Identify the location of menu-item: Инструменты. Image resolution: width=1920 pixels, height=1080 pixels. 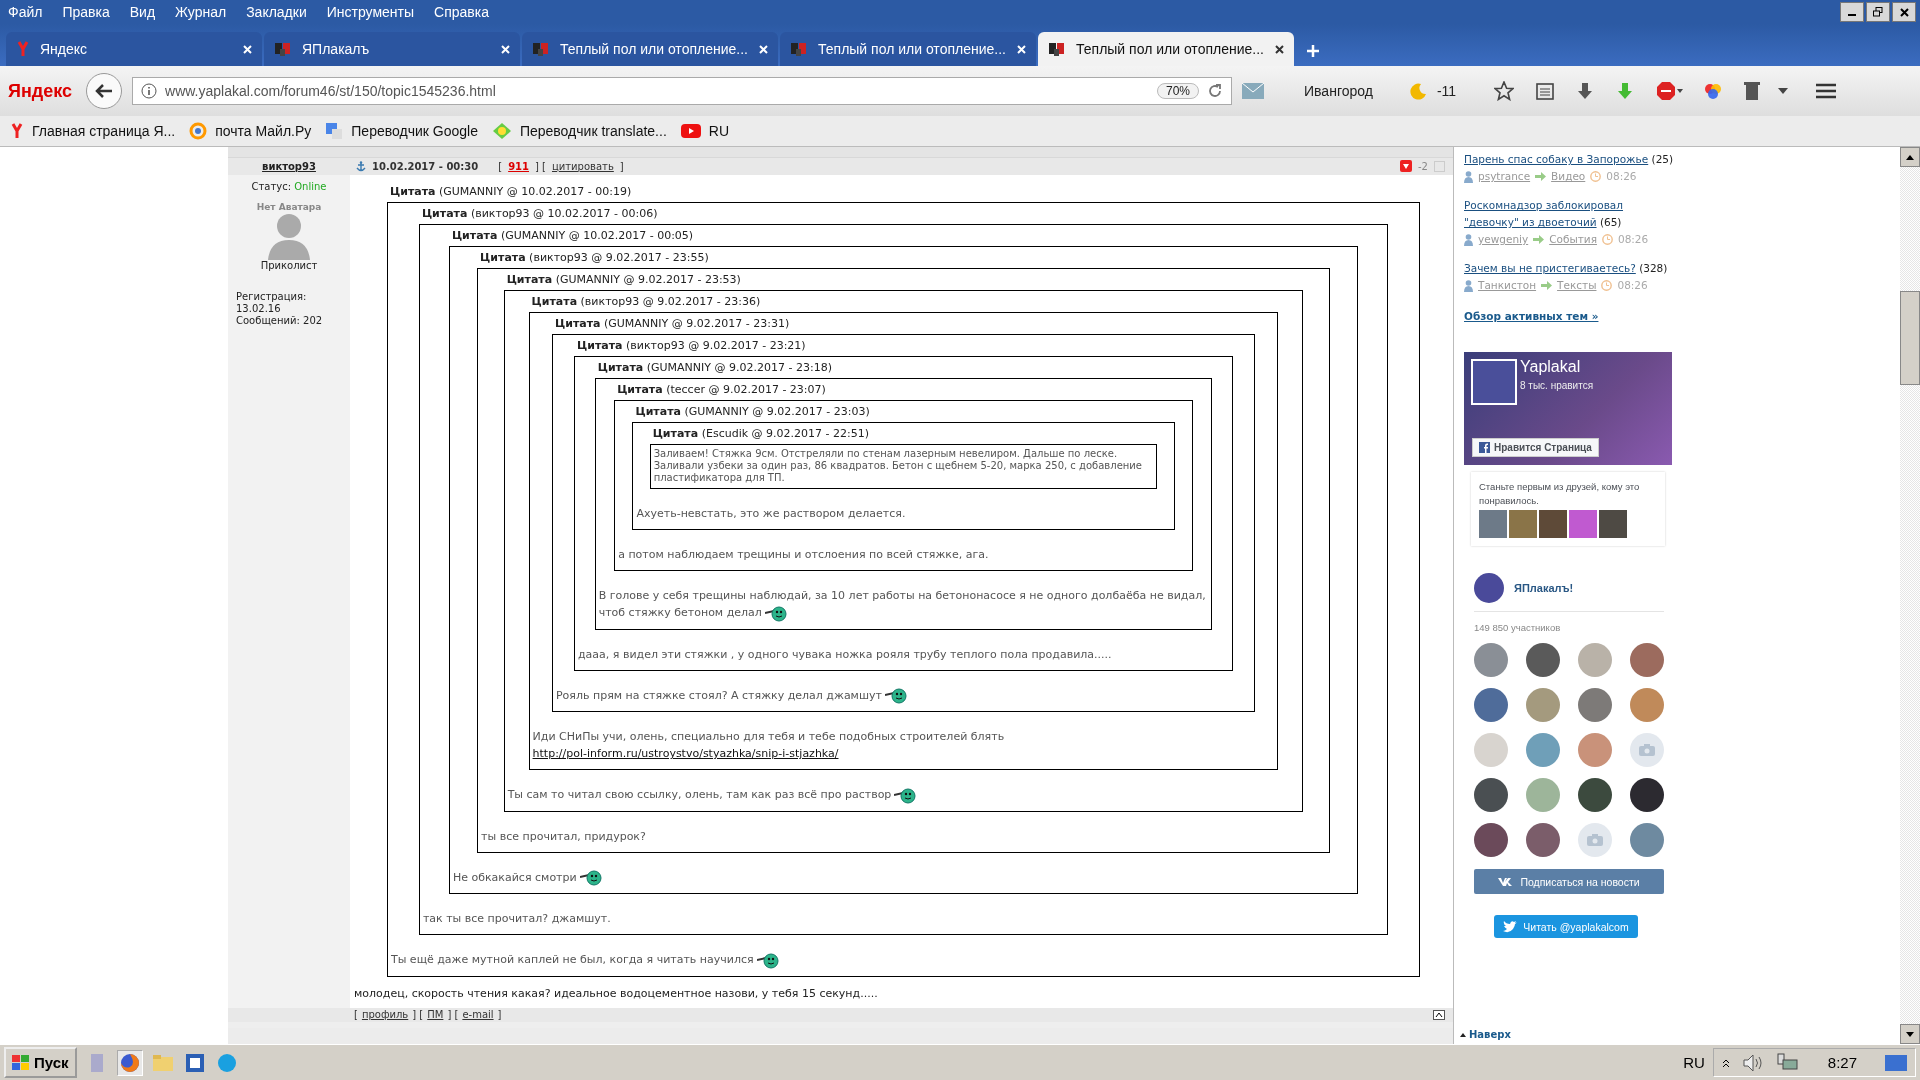
(370, 12).